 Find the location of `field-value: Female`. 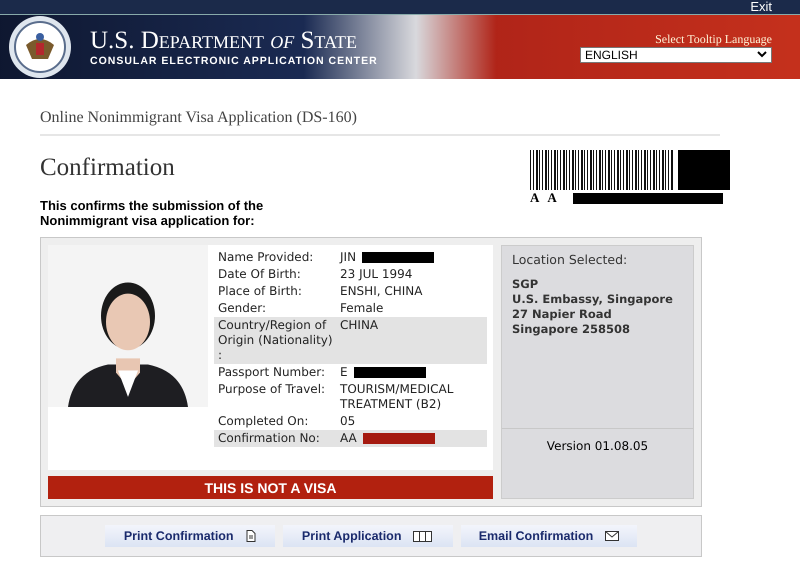

field-value: Female is located at coordinates (362, 308).